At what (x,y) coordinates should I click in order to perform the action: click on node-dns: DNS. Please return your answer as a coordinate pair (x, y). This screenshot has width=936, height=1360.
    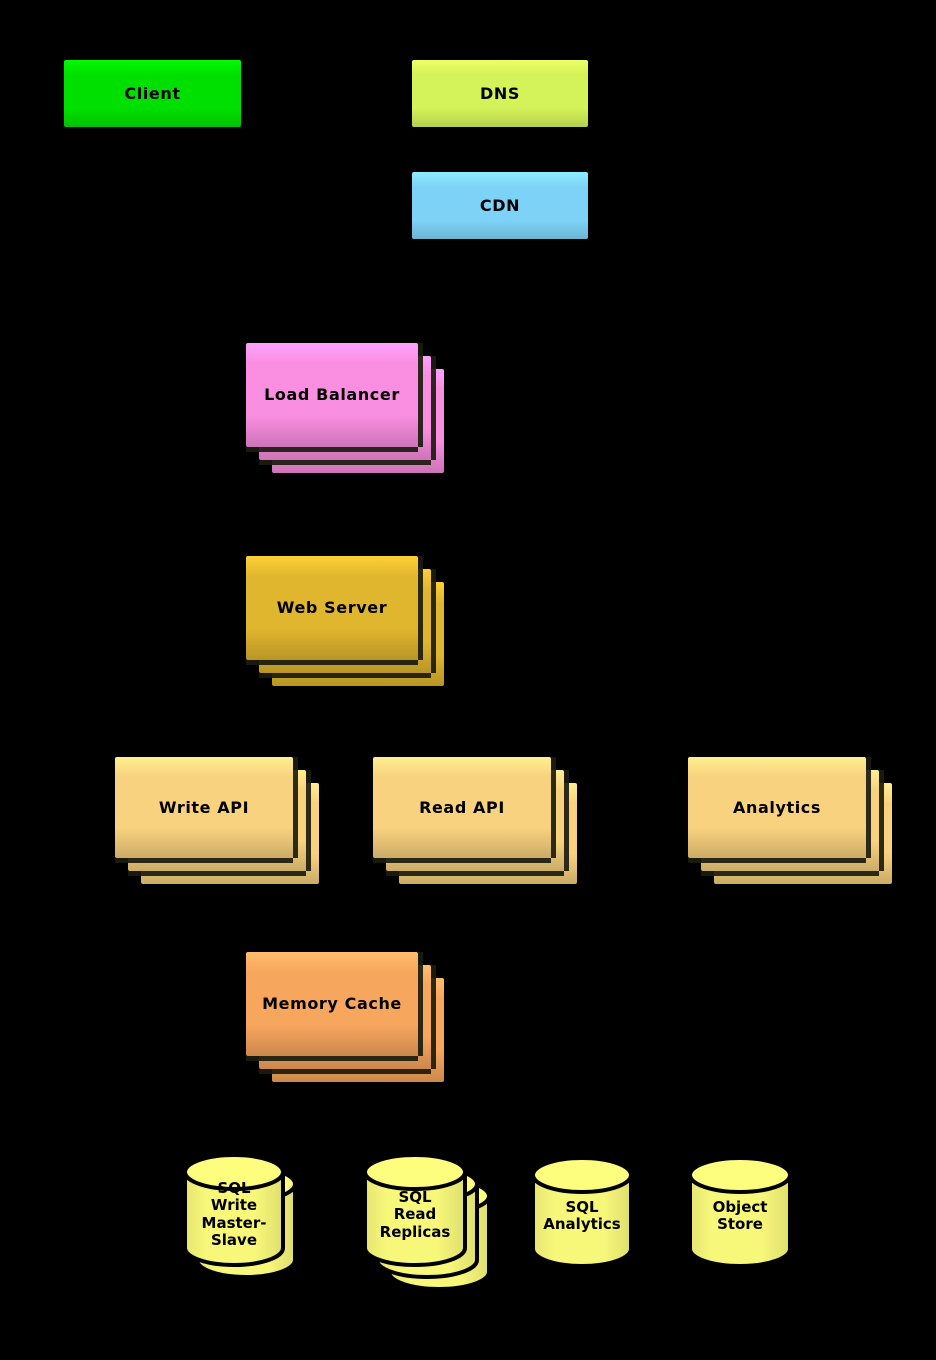
    Looking at the image, I should click on (500, 93).